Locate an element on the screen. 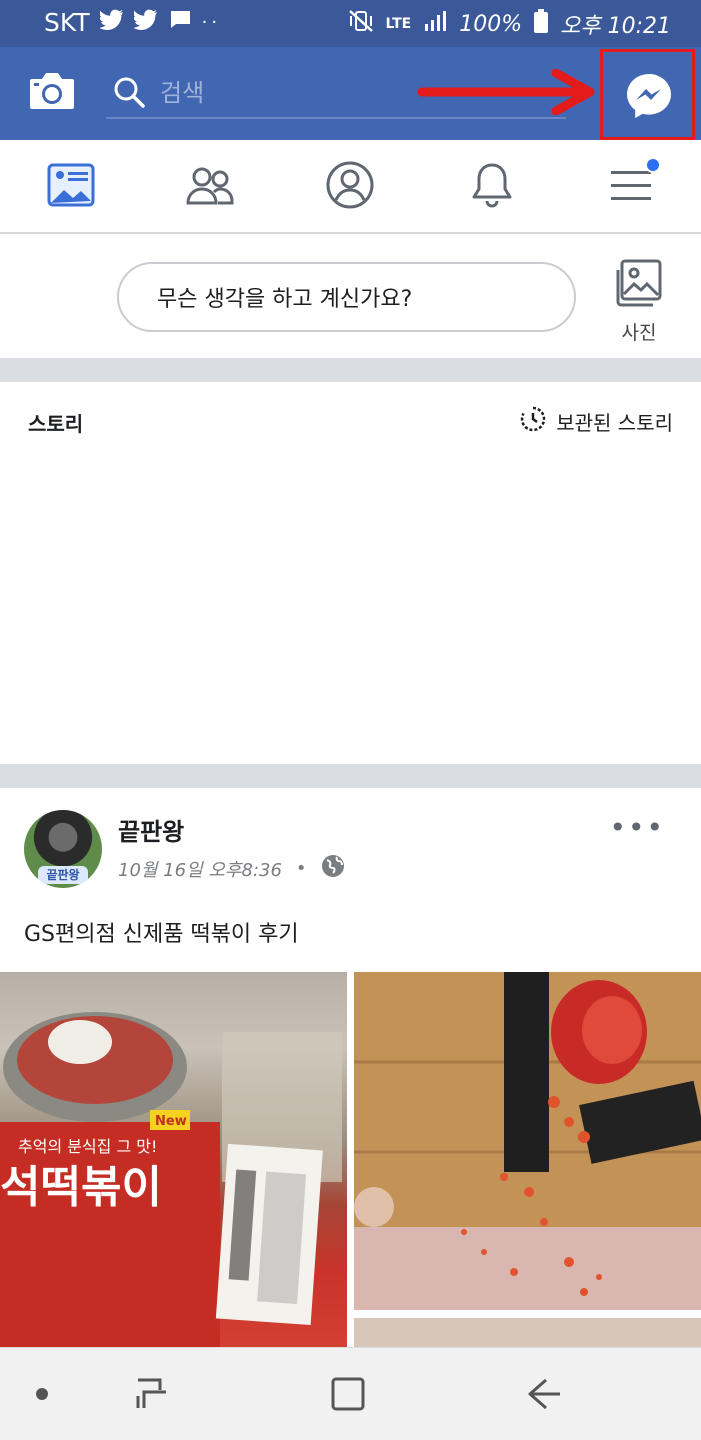  carrier-label: SKT is located at coordinates (67, 22).